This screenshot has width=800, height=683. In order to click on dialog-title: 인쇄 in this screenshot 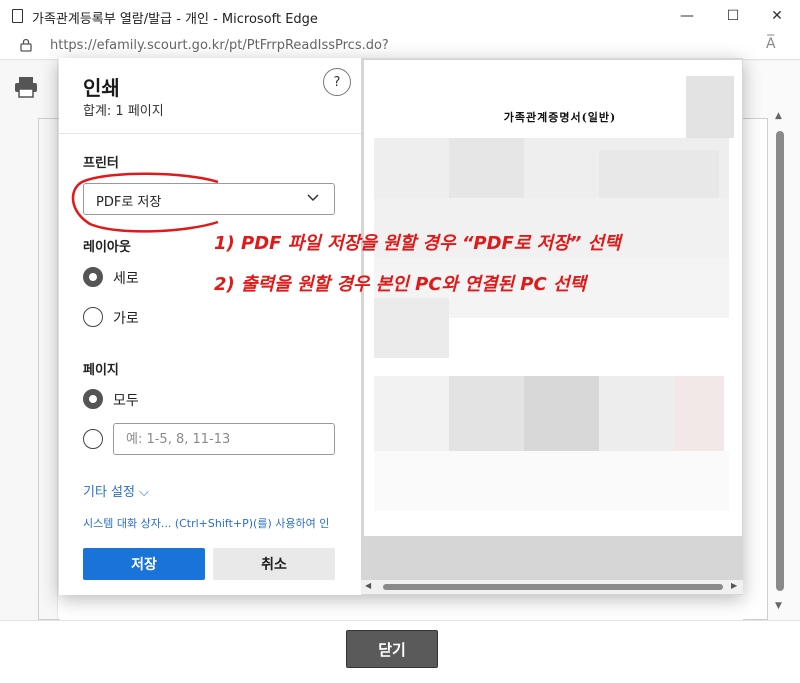, I will do `click(101, 88)`.